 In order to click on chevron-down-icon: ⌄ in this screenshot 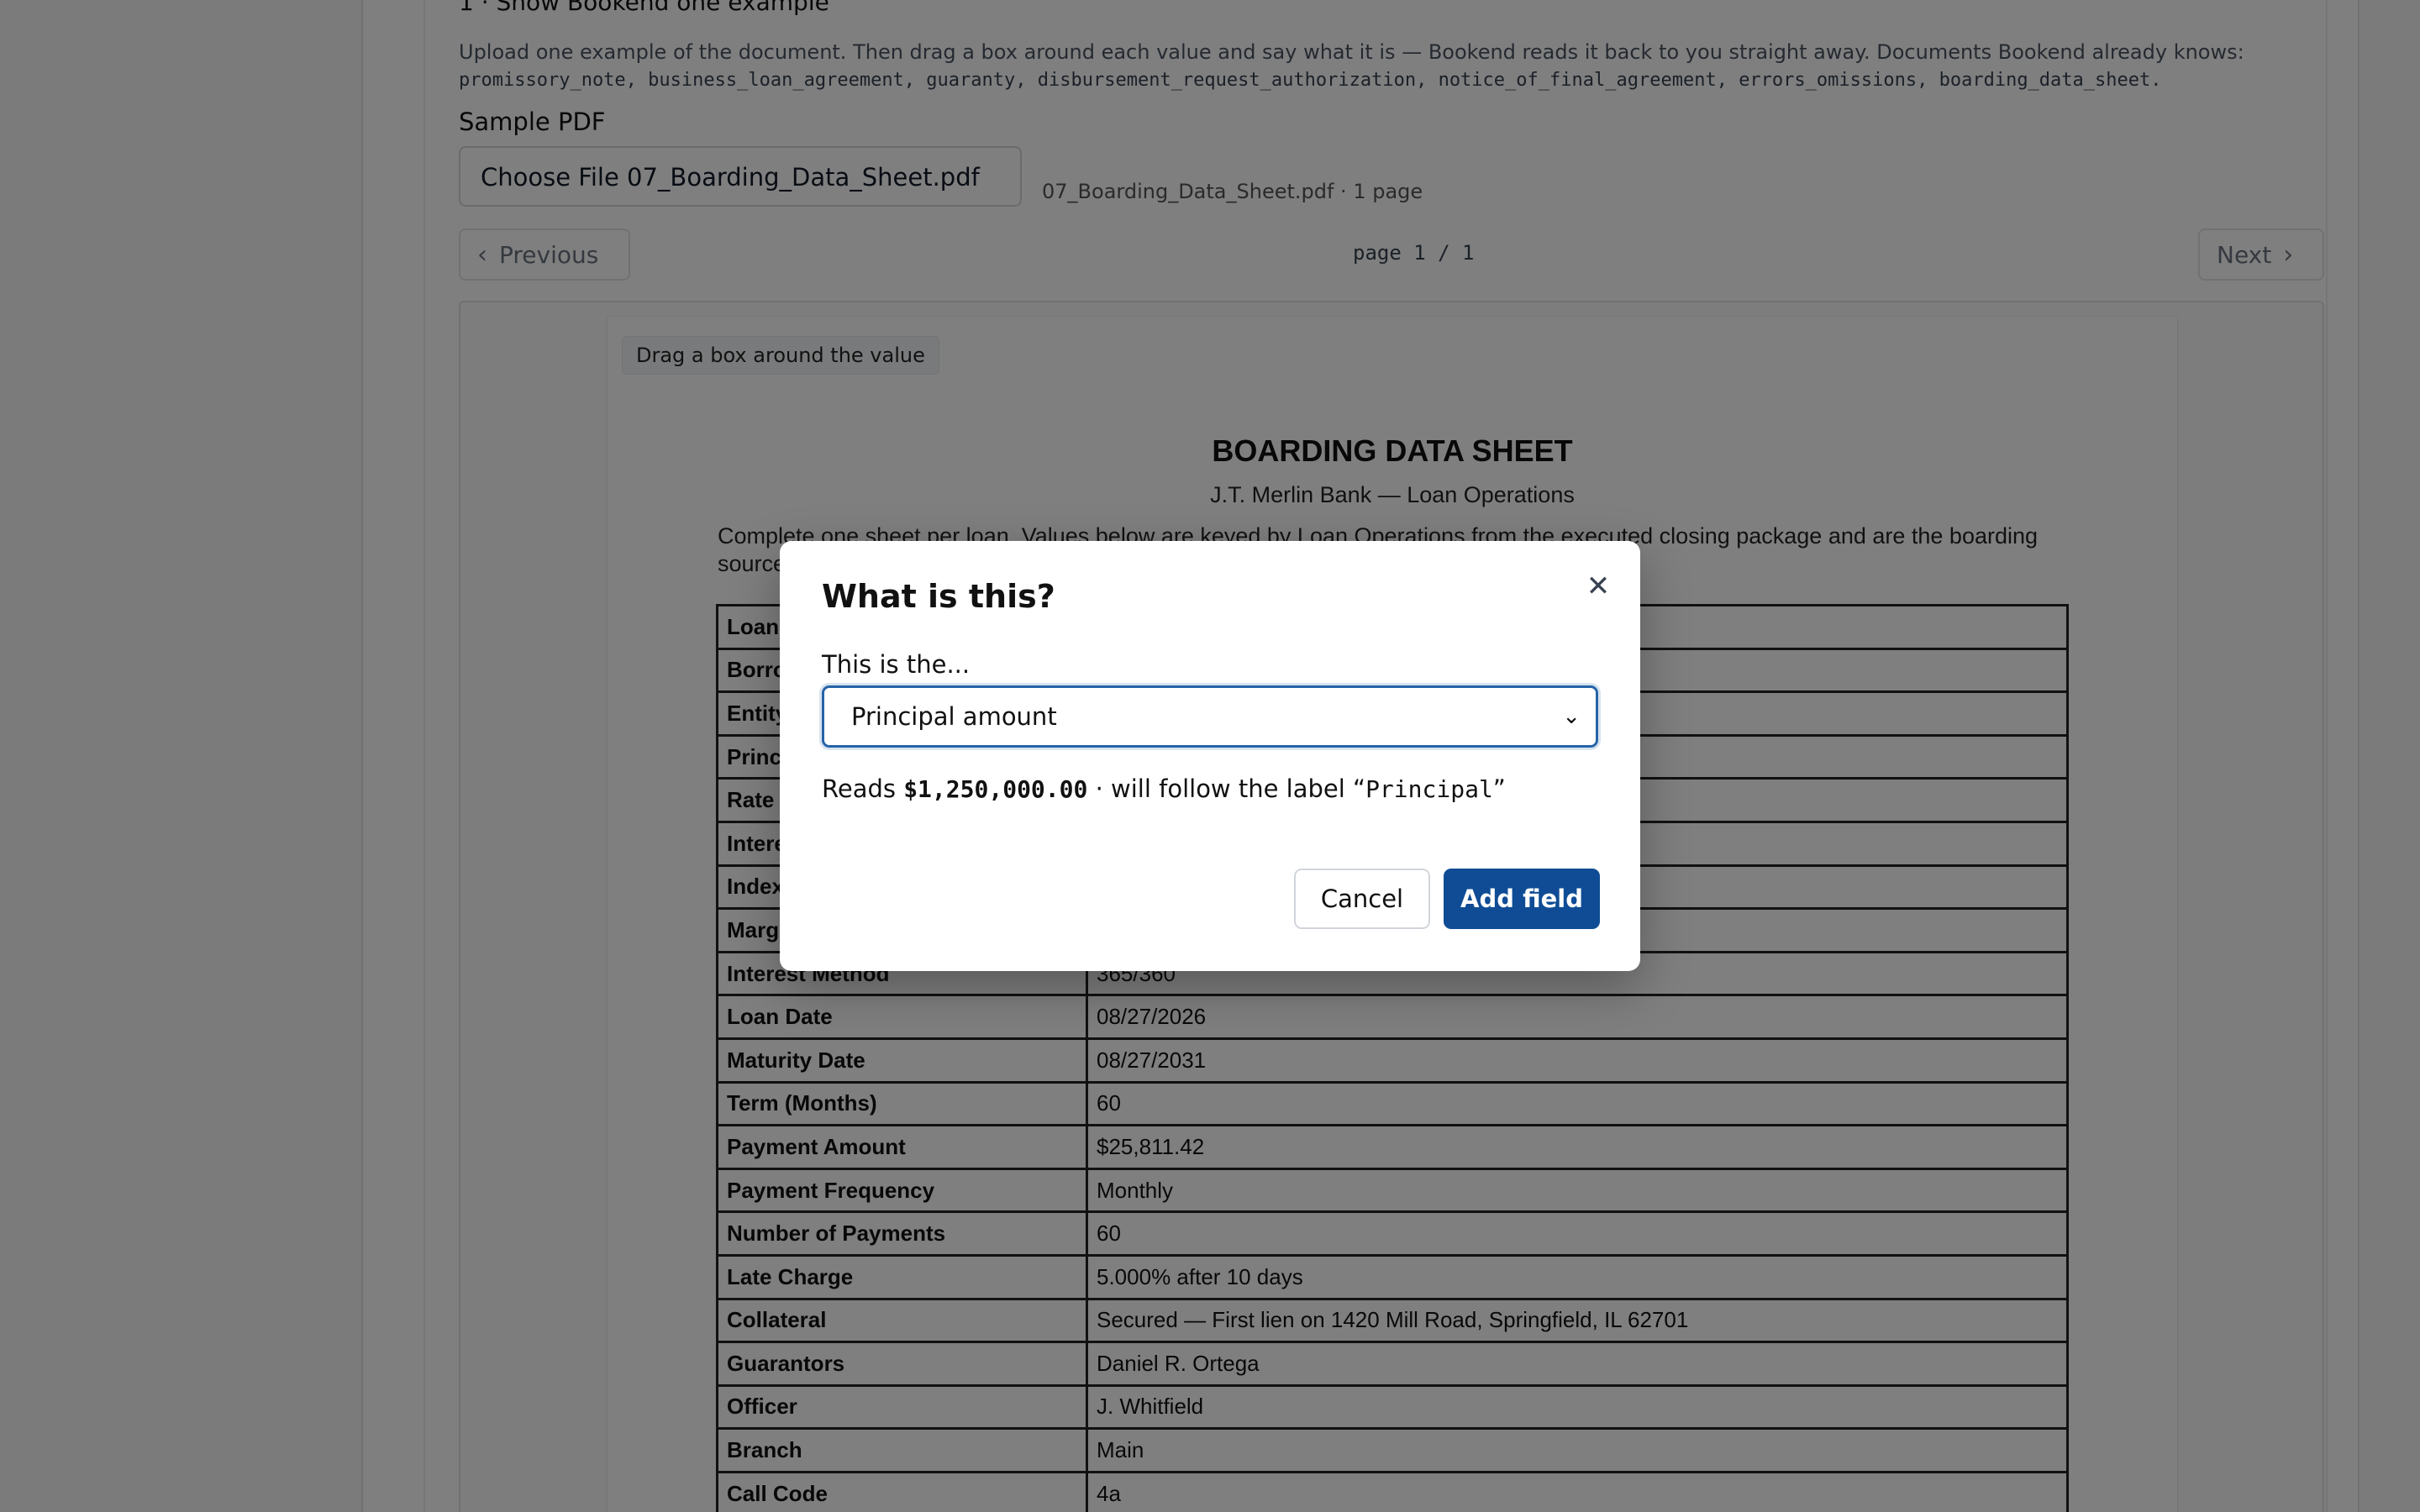, I will do `click(1571, 716)`.